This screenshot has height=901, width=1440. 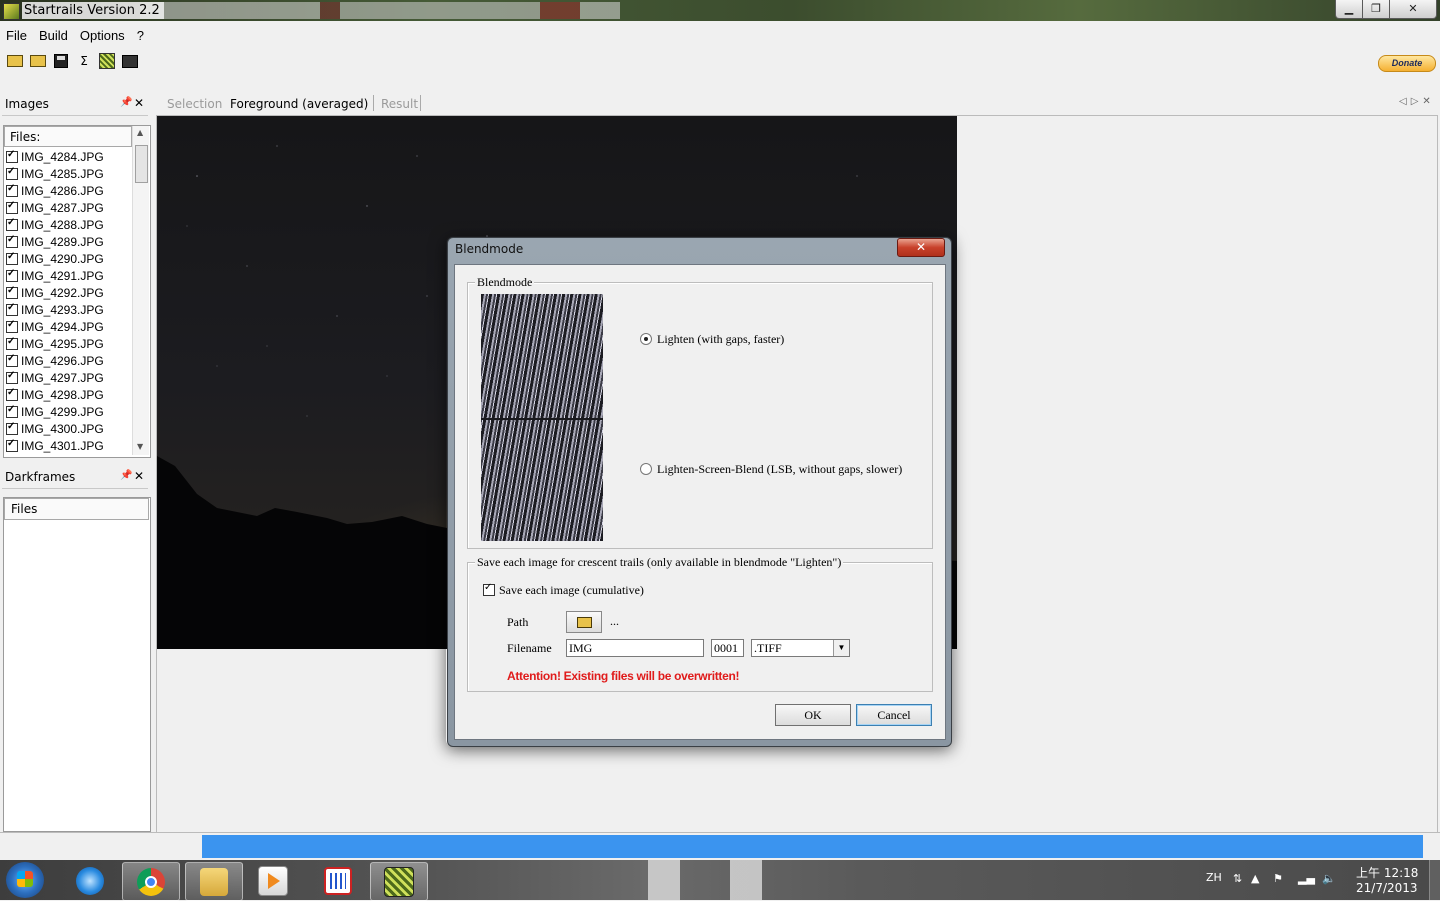 I want to click on startrails-button, so click(x=107, y=61).